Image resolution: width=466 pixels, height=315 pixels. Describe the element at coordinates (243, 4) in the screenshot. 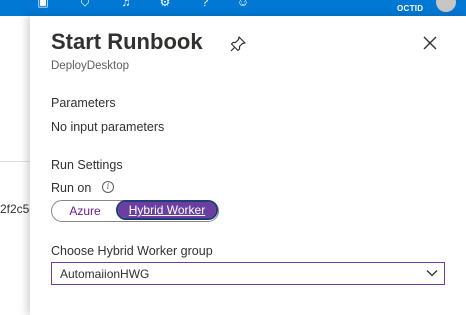

I see `feedback-icon: ☺` at that location.